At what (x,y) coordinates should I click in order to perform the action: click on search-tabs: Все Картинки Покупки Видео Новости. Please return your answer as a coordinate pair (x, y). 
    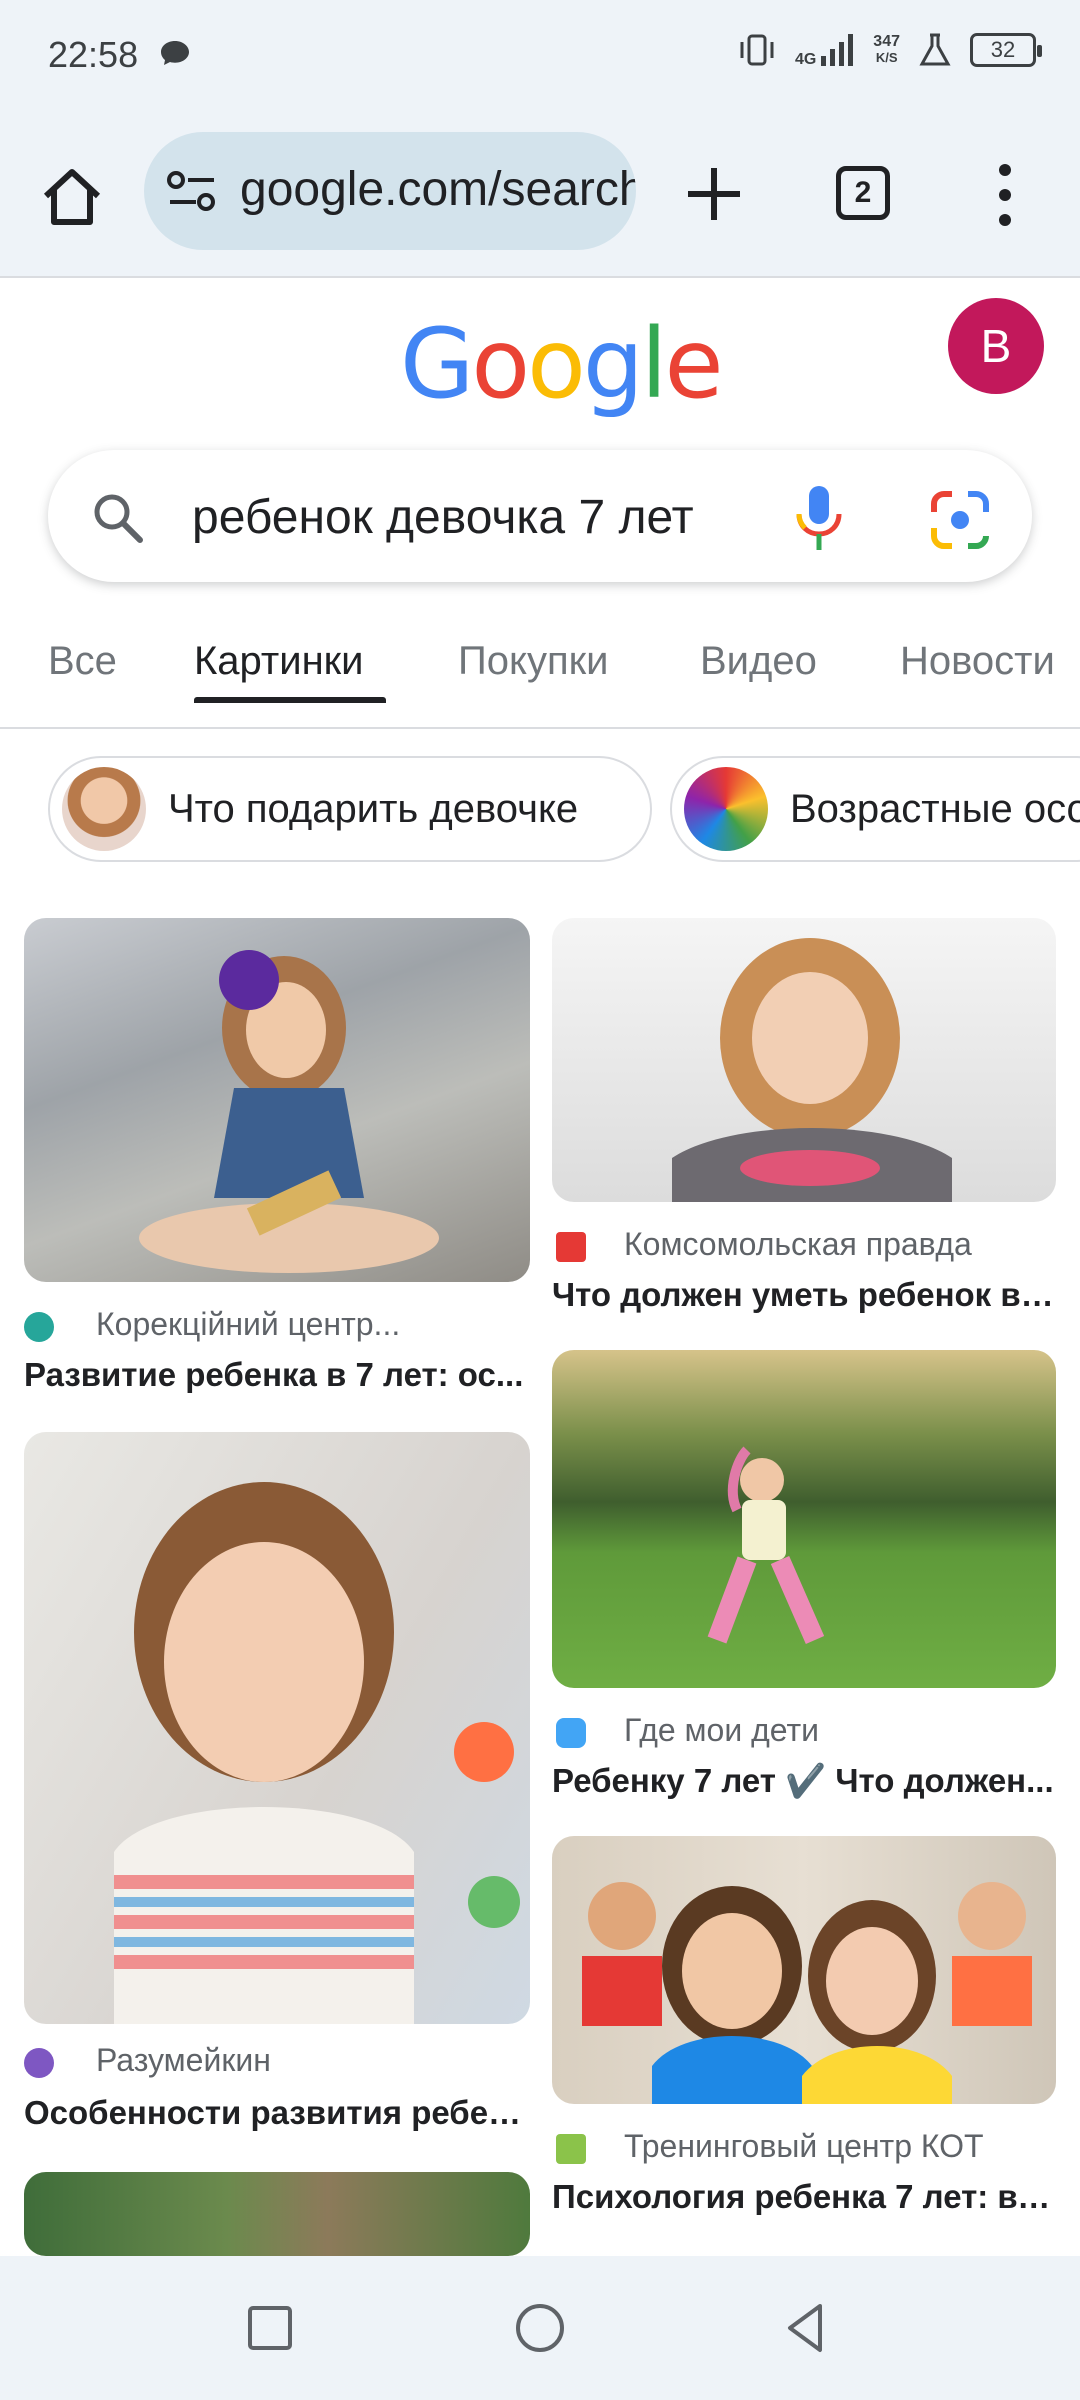
    Looking at the image, I should click on (540, 677).